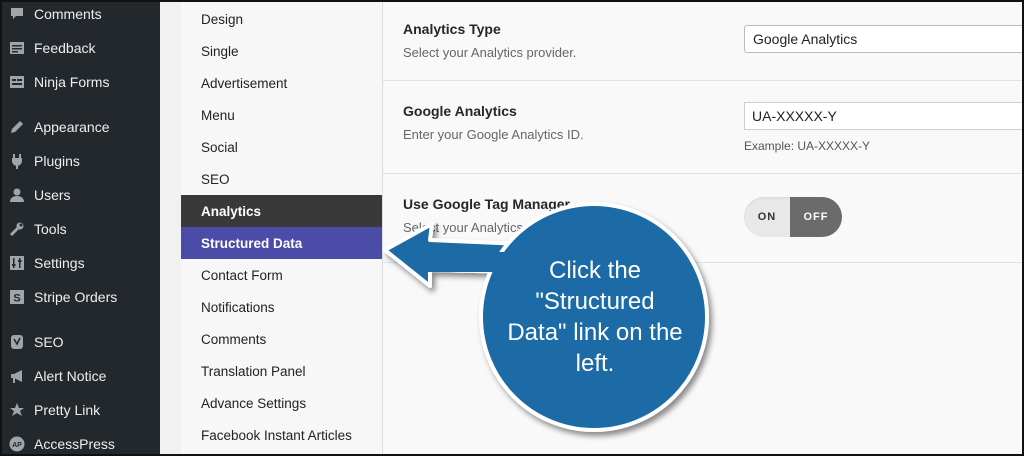 The width and height of the screenshot is (1024, 456). Describe the element at coordinates (281, 243) in the screenshot. I see `nav-item-structured-data: Structured Data` at that location.